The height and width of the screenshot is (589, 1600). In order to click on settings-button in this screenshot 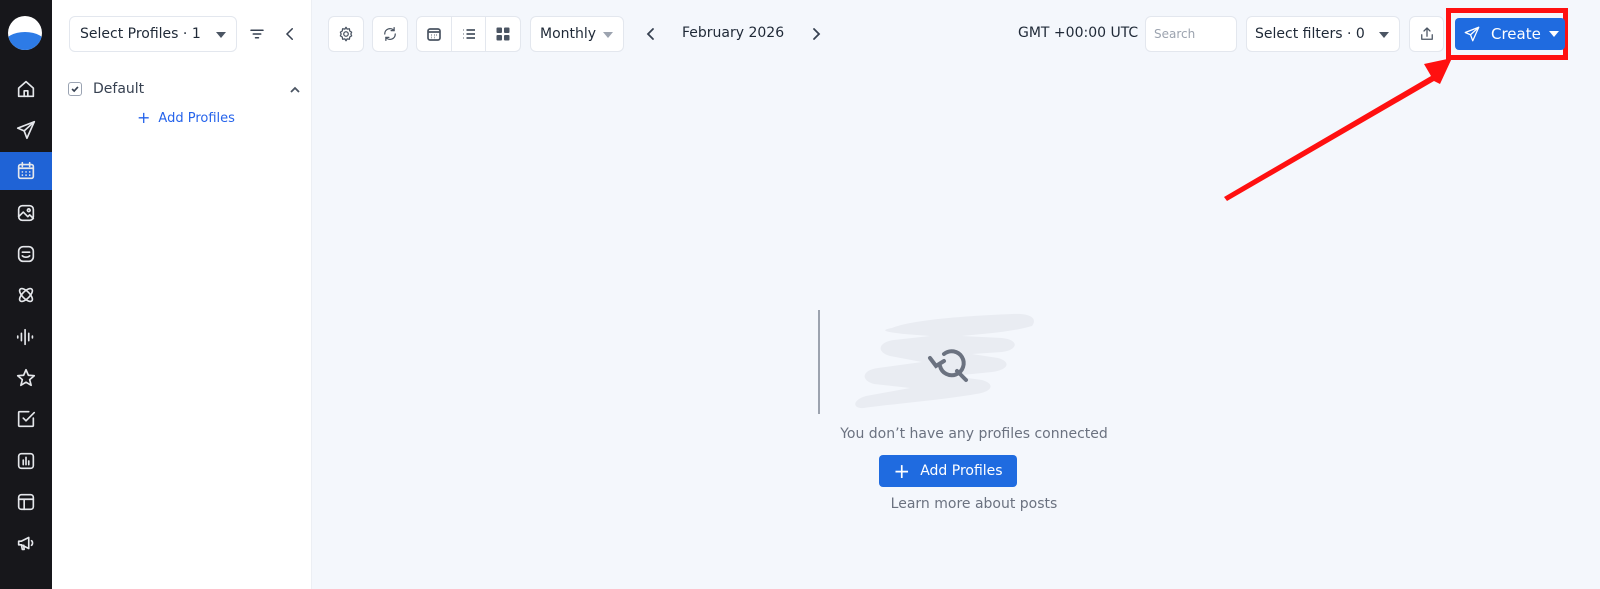, I will do `click(346, 34)`.